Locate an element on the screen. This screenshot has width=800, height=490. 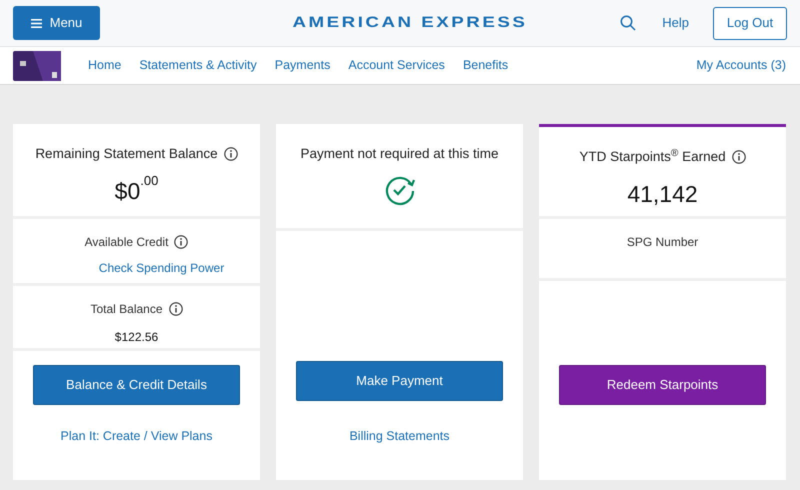
my-accounts-link: My Accounts (3) is located at coordinates (741, 65).